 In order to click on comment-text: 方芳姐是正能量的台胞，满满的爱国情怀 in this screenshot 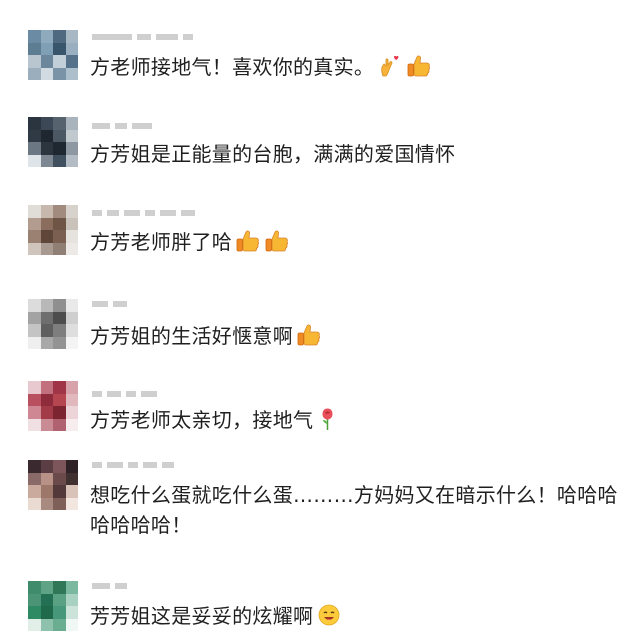, I will do `click(354, 154)`.